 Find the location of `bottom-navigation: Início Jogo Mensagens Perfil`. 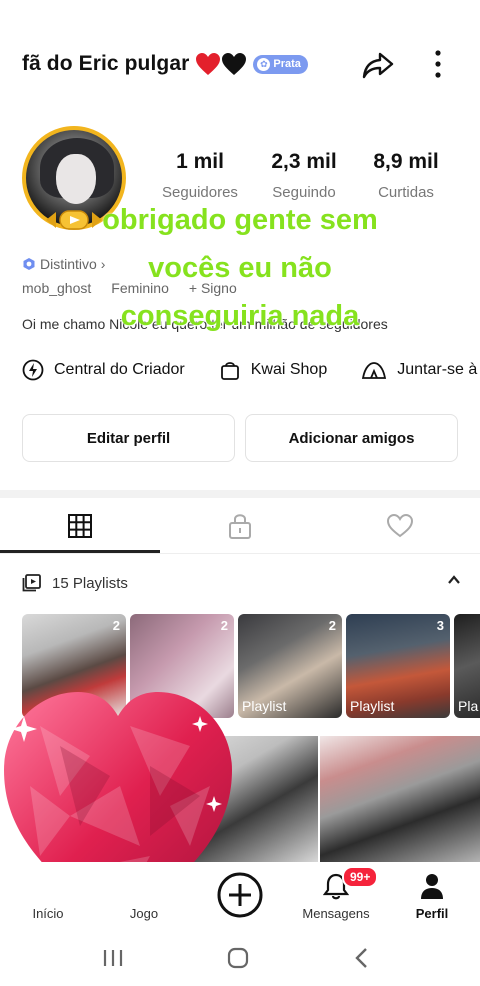

bottom-navigation: Início Jogo Mensagens Perfil is located at coordinates (240, 895).